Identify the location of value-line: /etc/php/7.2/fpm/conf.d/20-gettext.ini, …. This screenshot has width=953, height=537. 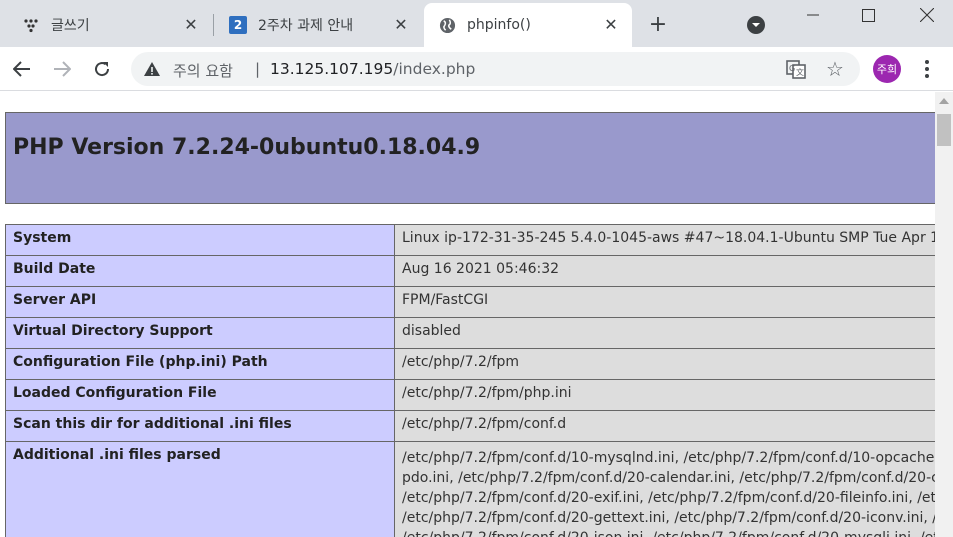
(668, 518).